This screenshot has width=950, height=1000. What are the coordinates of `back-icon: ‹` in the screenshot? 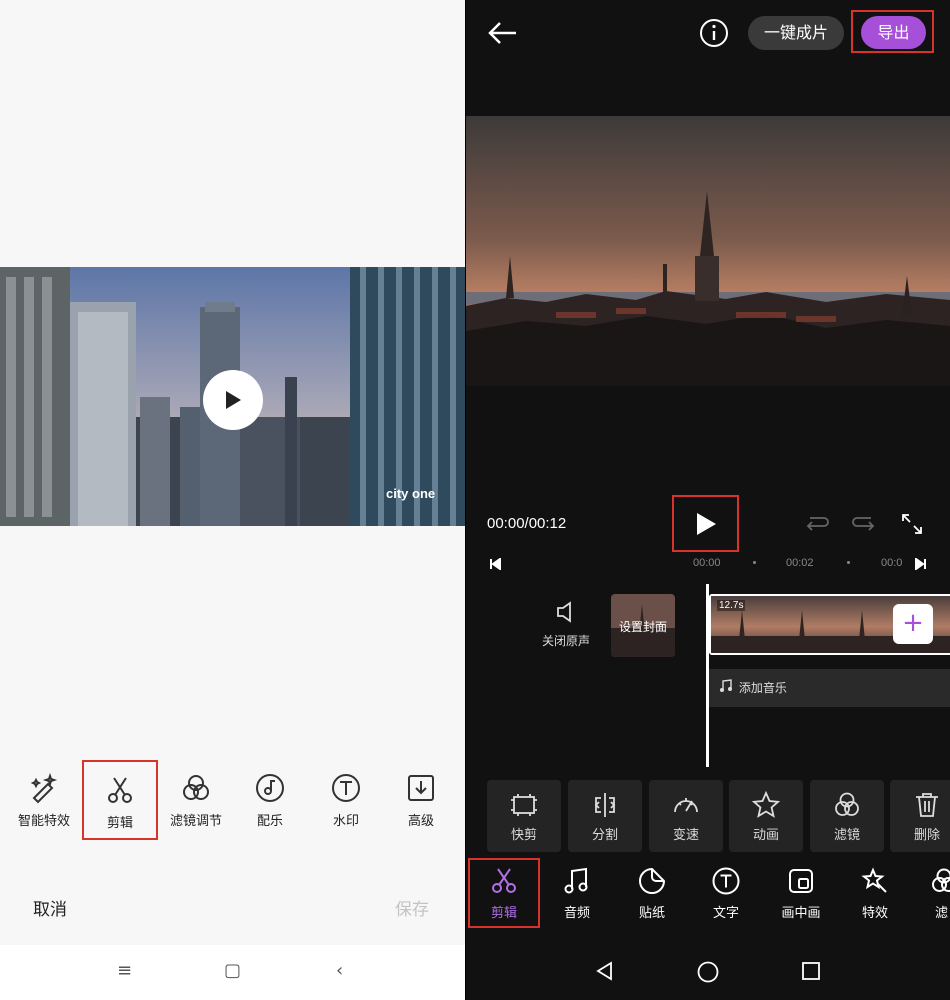 It's located at (339, 970).